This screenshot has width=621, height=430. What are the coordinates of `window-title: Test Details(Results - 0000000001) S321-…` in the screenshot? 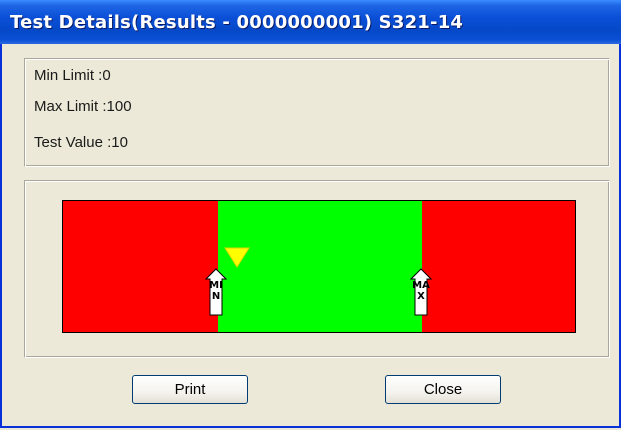 It's located at (237, 22).